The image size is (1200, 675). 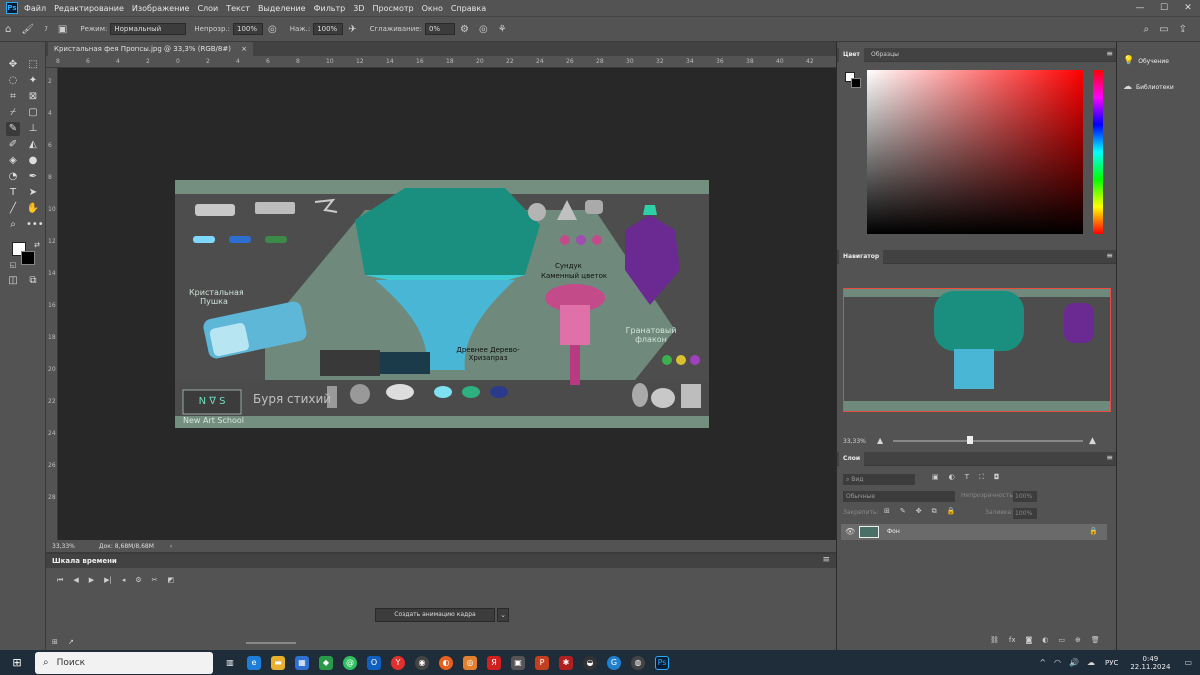 I want to click on pressure-field: 100%, so click(x=328, y=29).